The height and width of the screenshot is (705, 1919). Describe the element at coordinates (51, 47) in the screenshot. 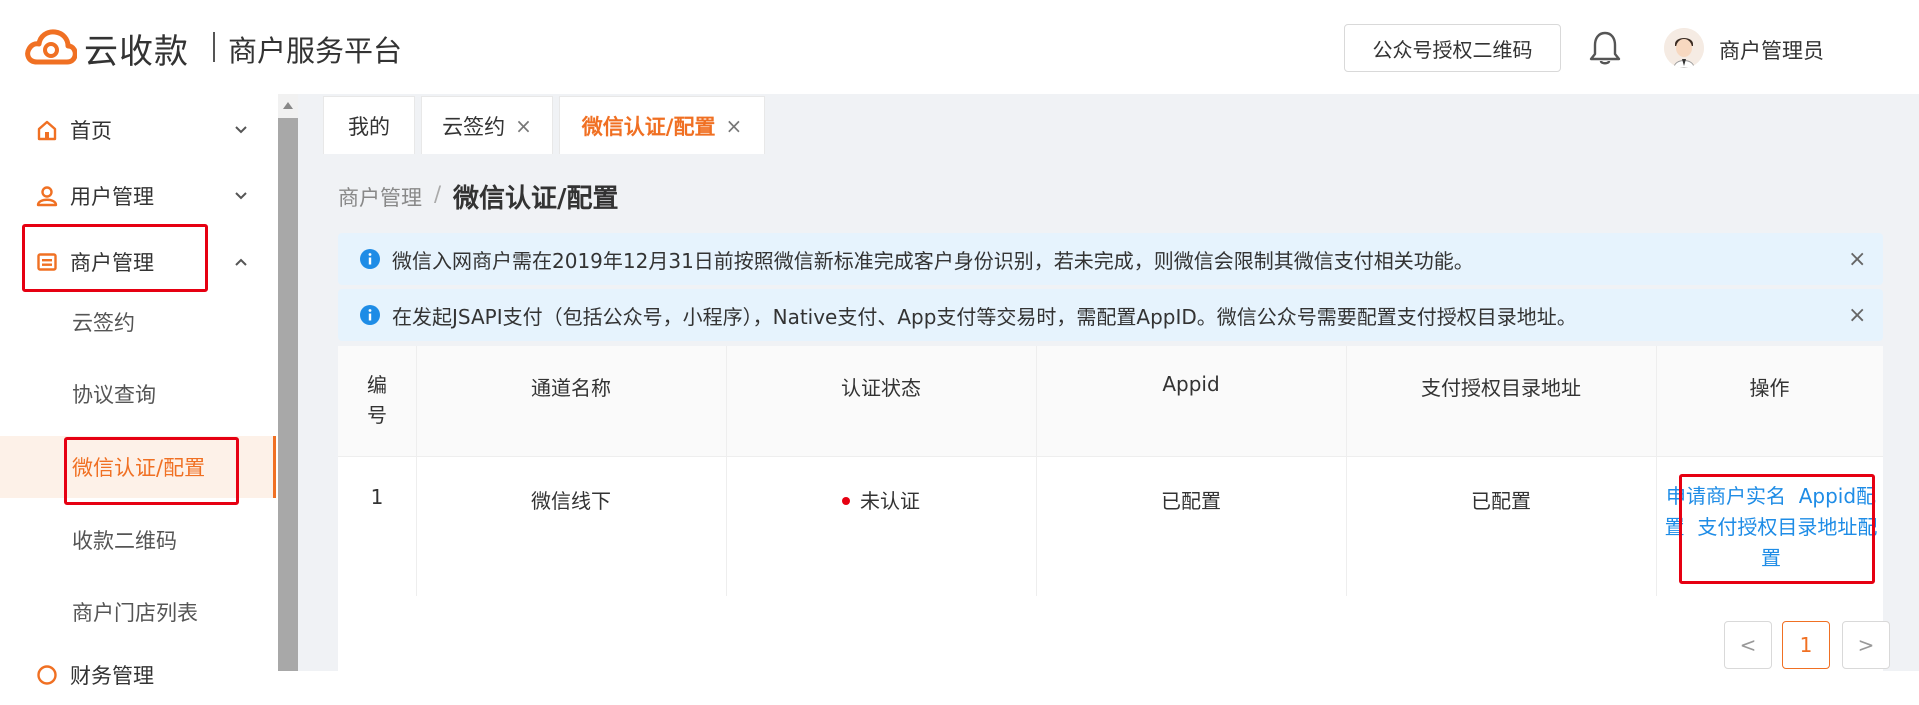

I see `cloud-logo-icon` at that location.